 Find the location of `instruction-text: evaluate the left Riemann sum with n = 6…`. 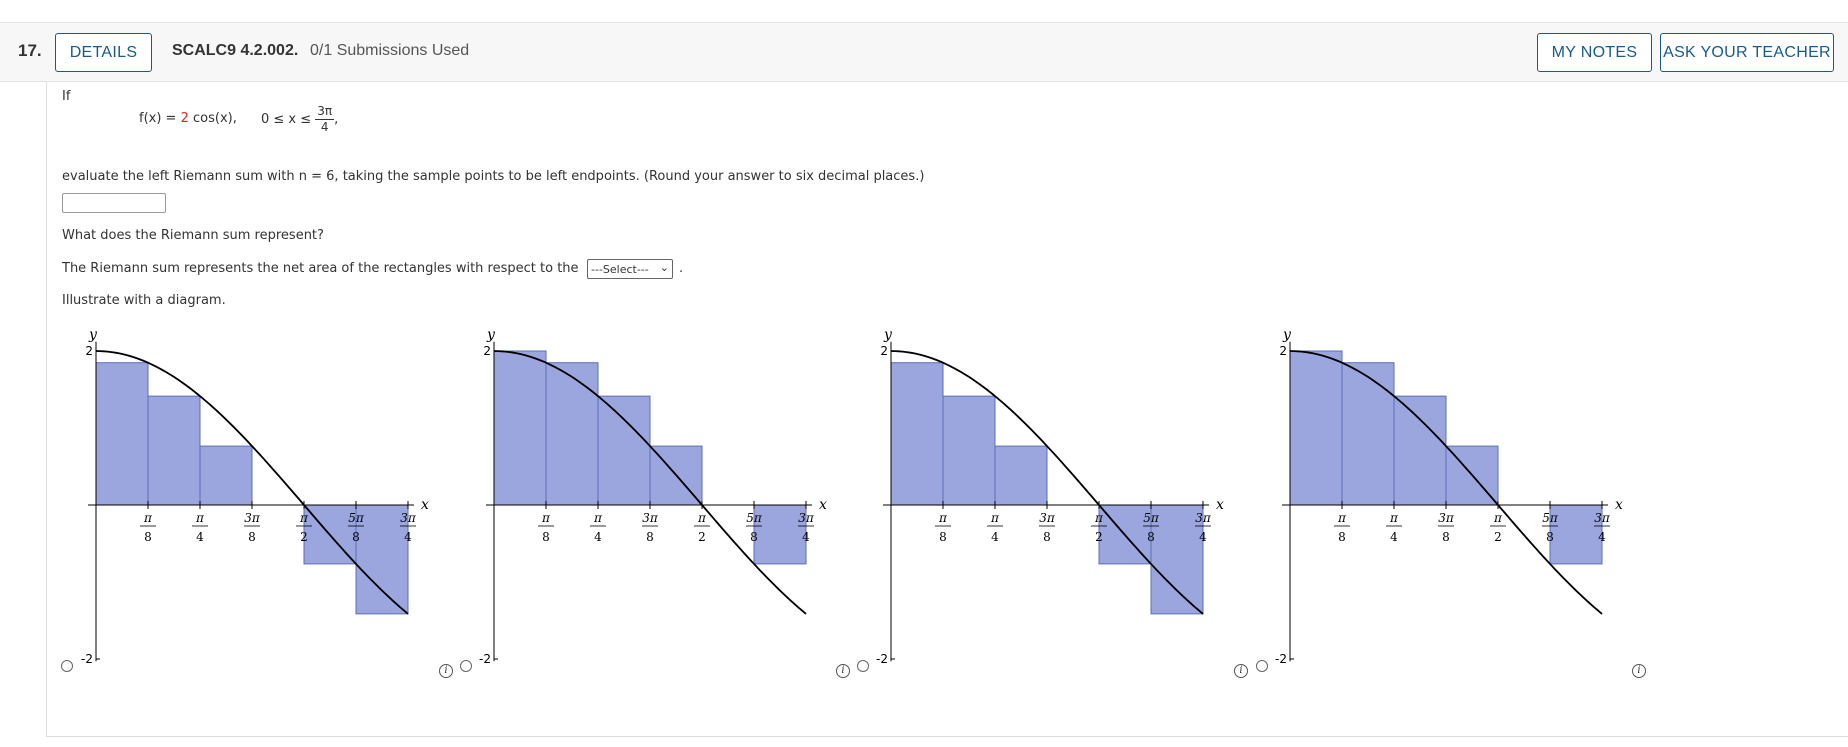

instruction-text: evaluate the left Riemann sum with n = 6… is located at coordinates (493, 176).